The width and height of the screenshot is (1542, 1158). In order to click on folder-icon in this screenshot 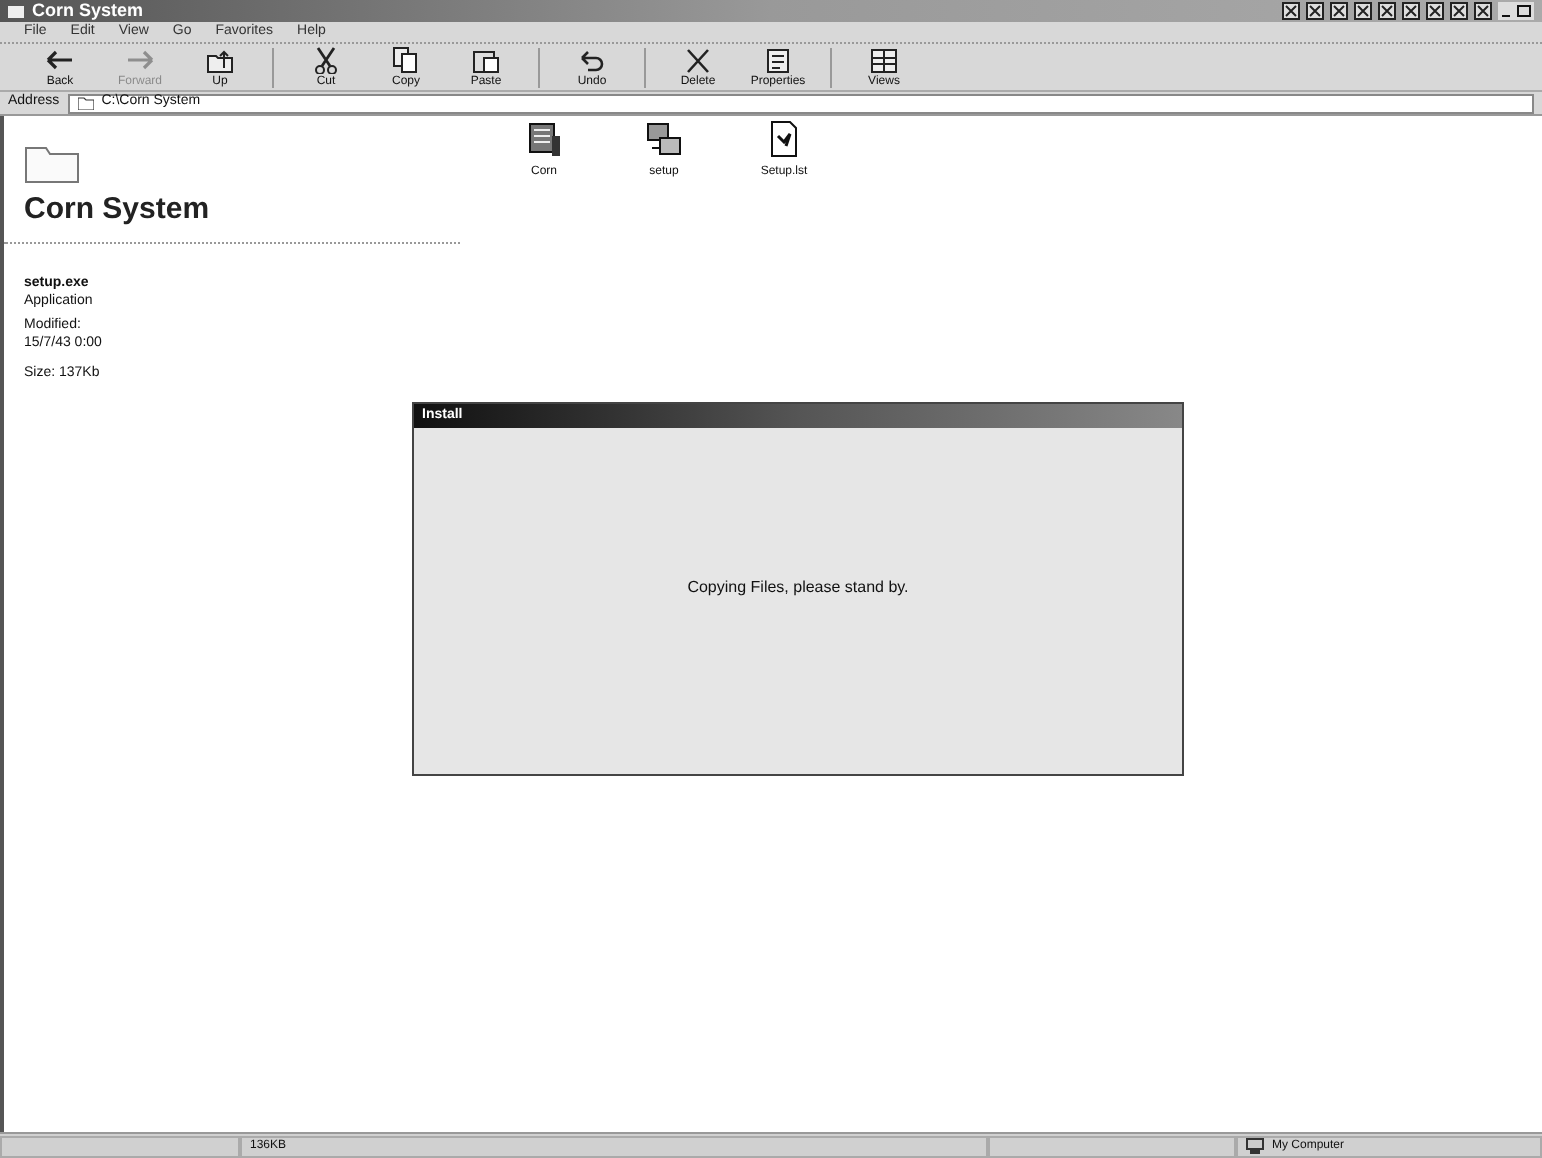, I will do `click(85, 103)`.